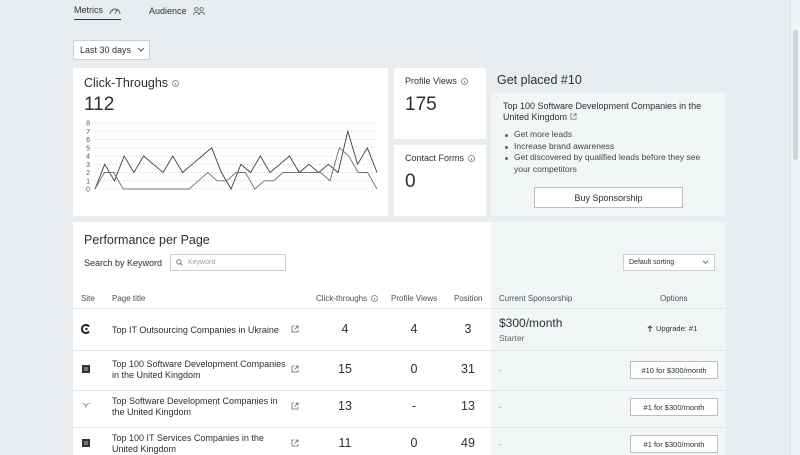  I want to click on y-tick-label: 0, so click(88, 190).